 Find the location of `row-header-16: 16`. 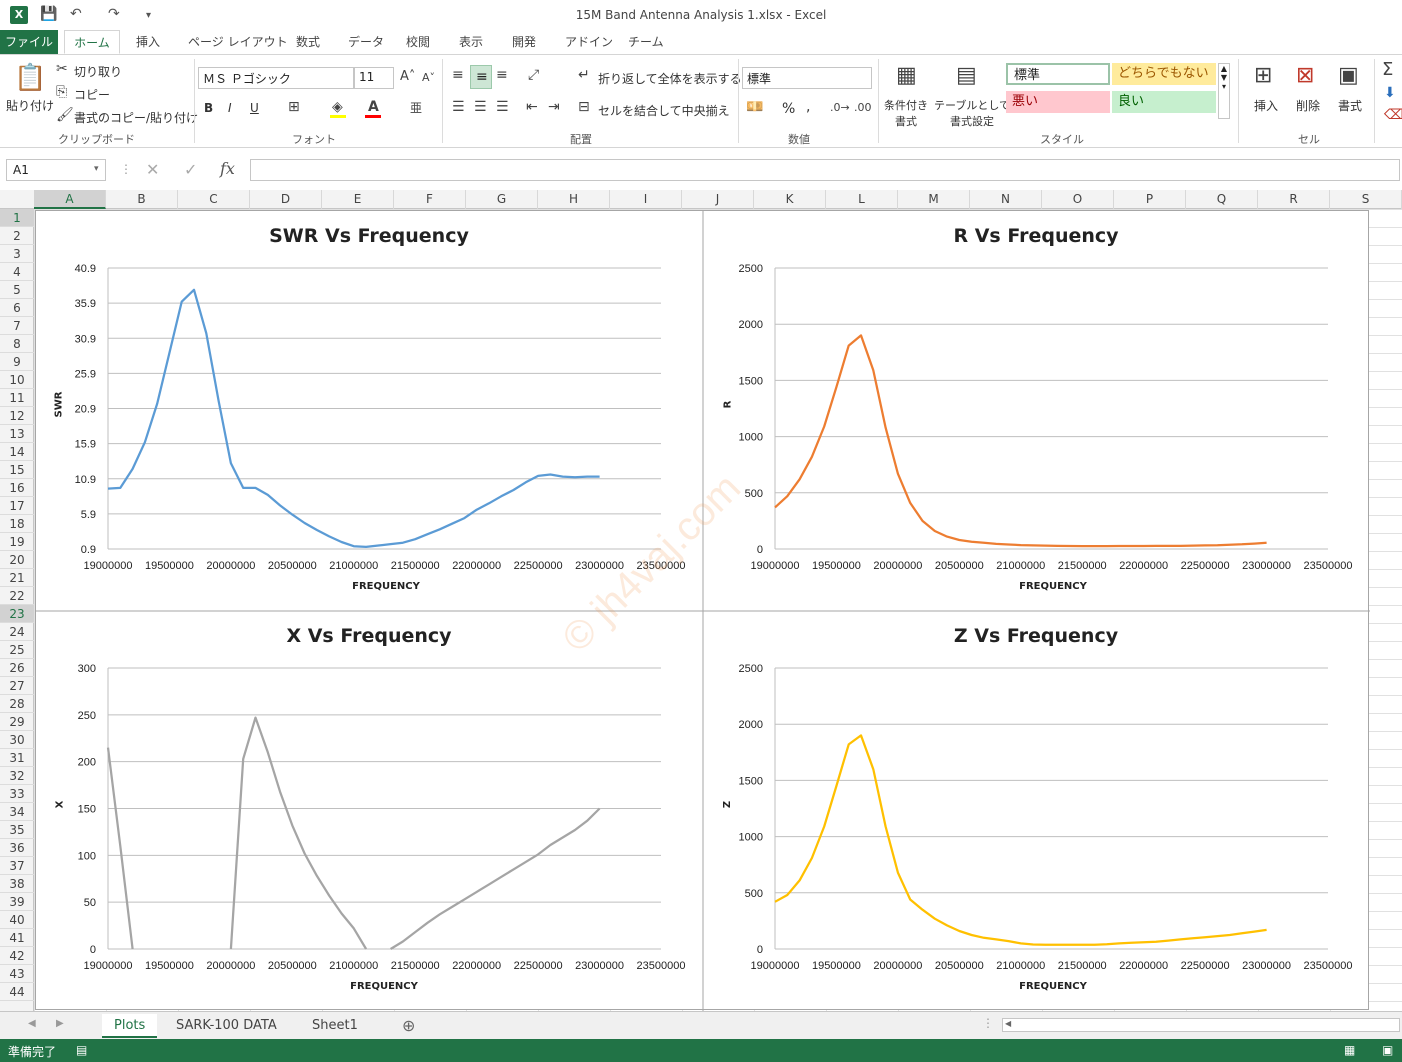

row-header-16: 16 is located at coordinates (17, 488).